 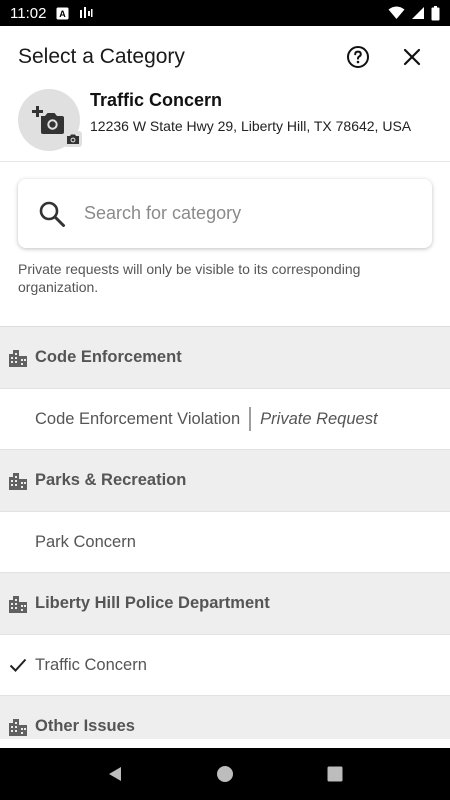 What do you see at coordinates (156, 100) in the screenshot?
I see `selected-category-title: Traffic Concern` at bounding box center [156, 100].